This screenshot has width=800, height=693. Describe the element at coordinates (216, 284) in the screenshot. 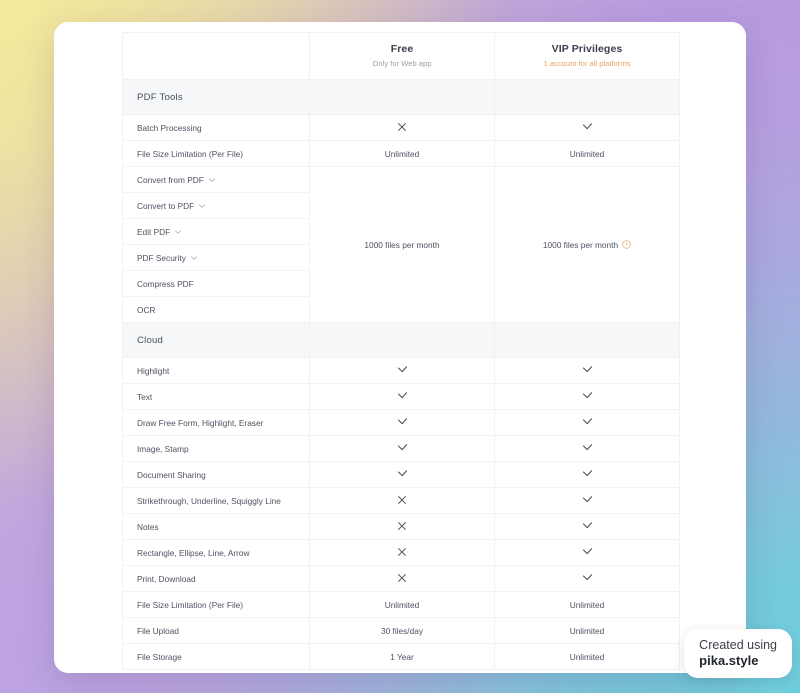

I see `feature-label-cell: Compress PDF` at that location.